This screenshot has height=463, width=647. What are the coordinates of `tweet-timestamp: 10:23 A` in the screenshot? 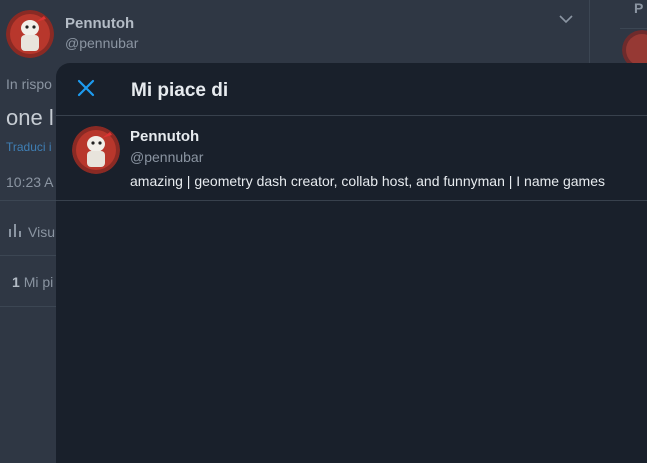 It's located at (30, 182).